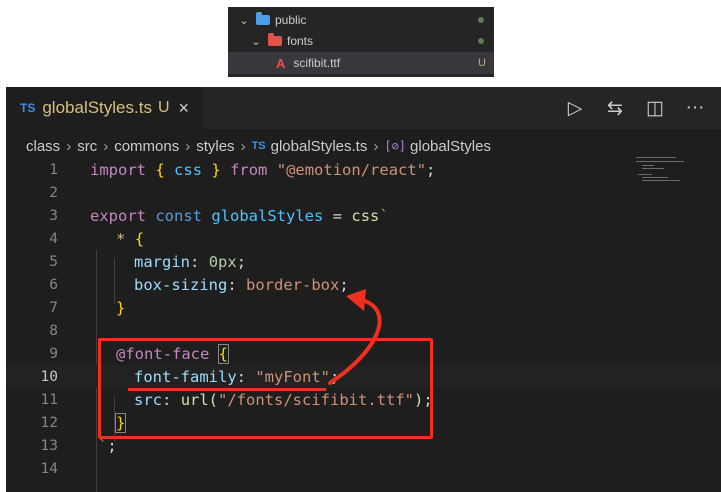  What do you see at coordinates (53, 215) in the screenshot?
I see `line-number: 3` at bounding box center [53, 215].